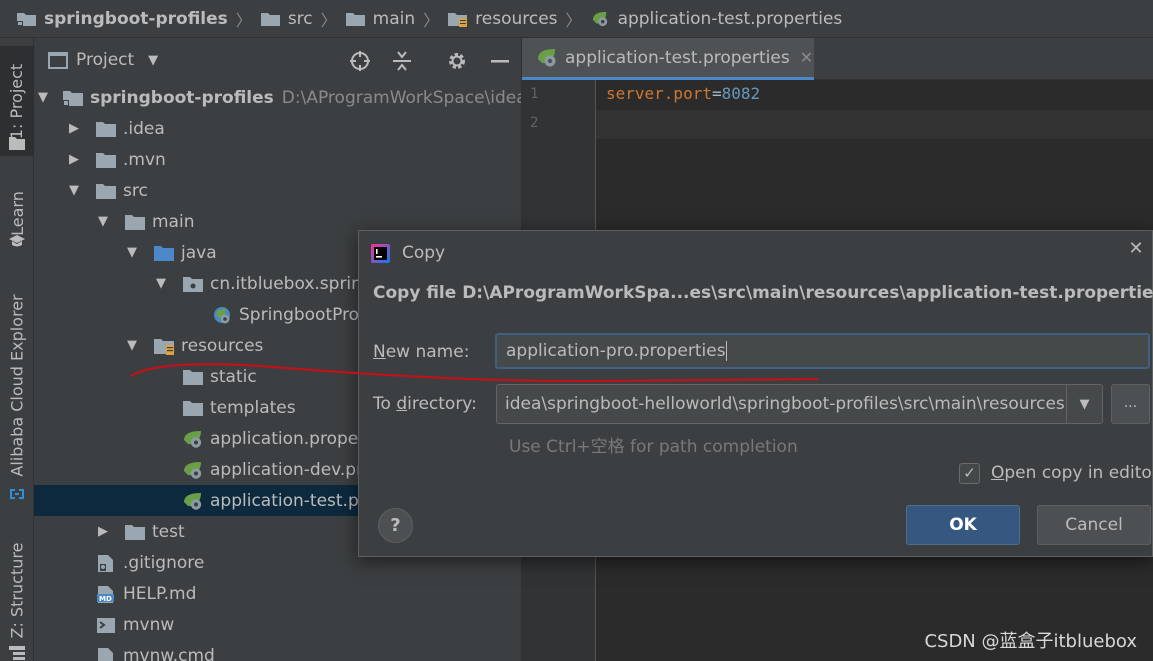  I want to click on tab-application-test-properties: application-test.properties ✕, so click(668, 59).